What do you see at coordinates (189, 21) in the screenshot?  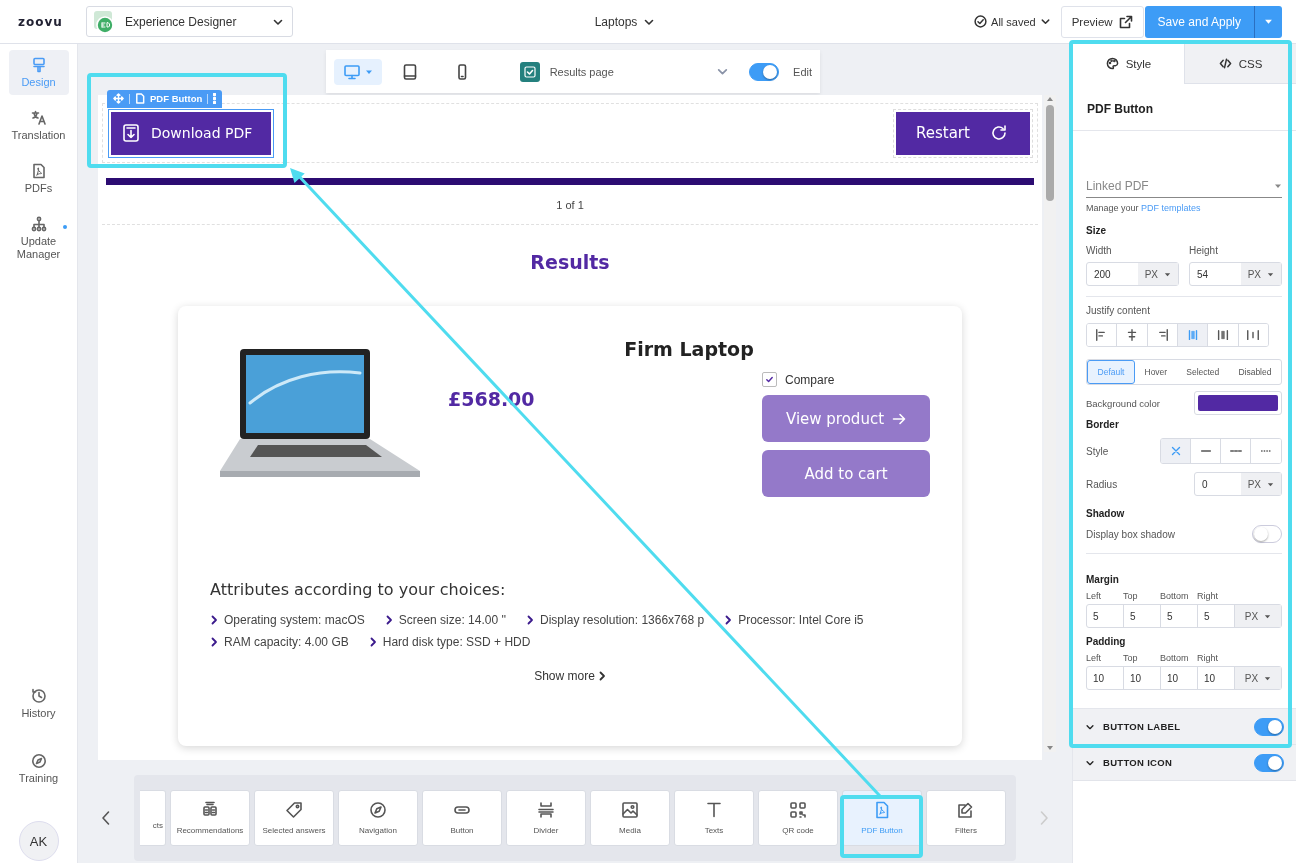 I see `product-switcher: Experience Designer` at bounding box center [189, 21].